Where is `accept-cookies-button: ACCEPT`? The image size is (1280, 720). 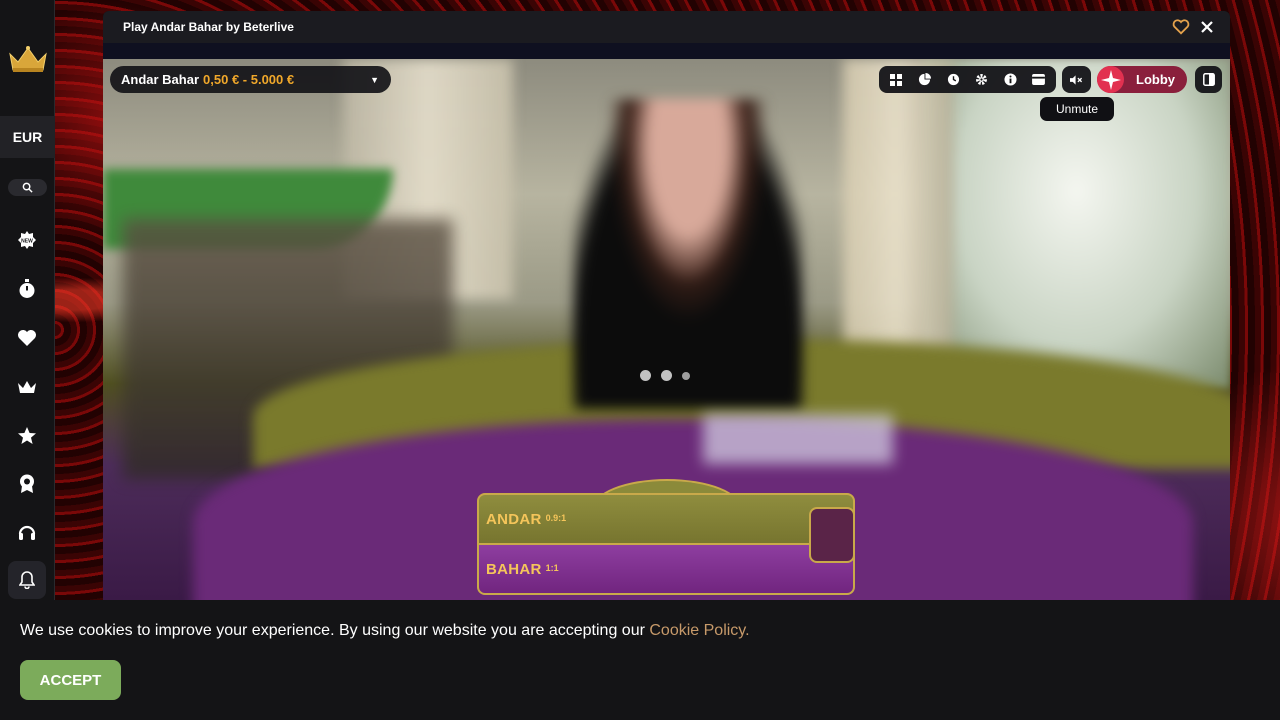
accept-cookies-button: ACCEPT is located at coordinates (70, 680).